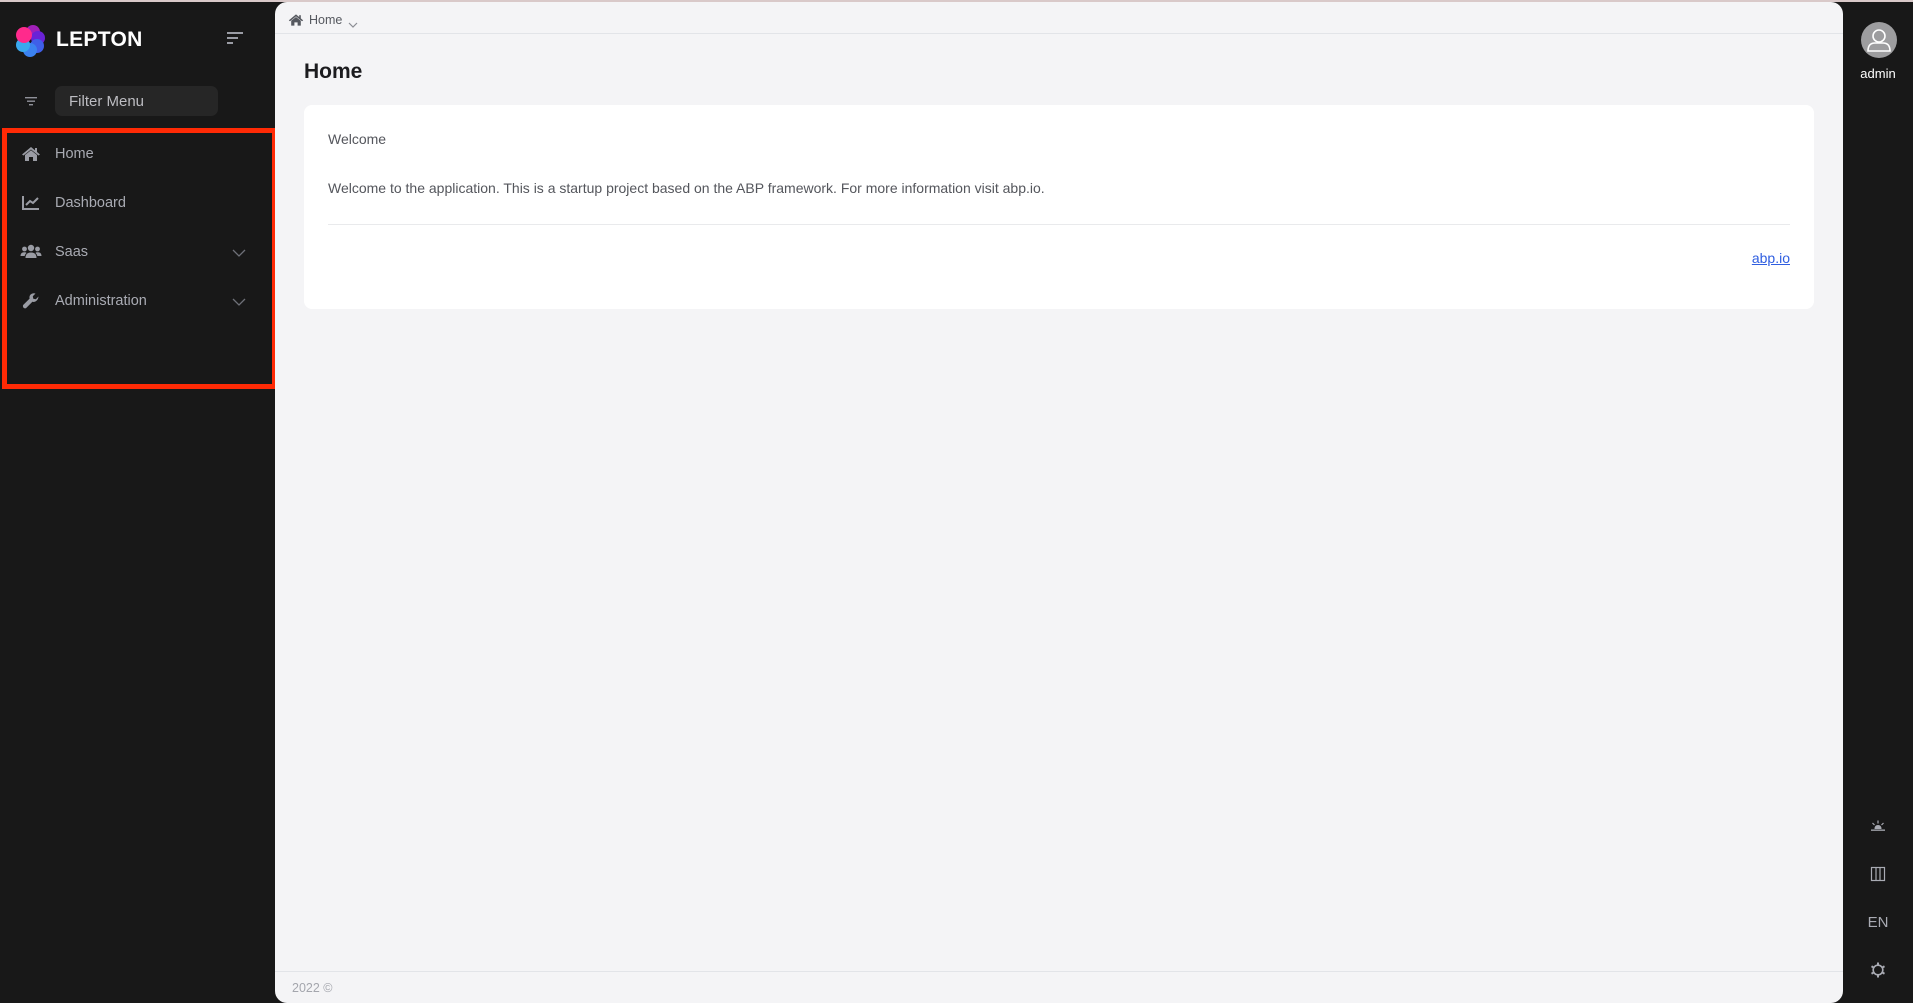 Image resolution: width=1913 pixels, height=1003 pixels. What do you see at coordinates (138, 502) in the screenshot?
I see `sidebar: LEPTON Home` at bounding box center [138, 502].